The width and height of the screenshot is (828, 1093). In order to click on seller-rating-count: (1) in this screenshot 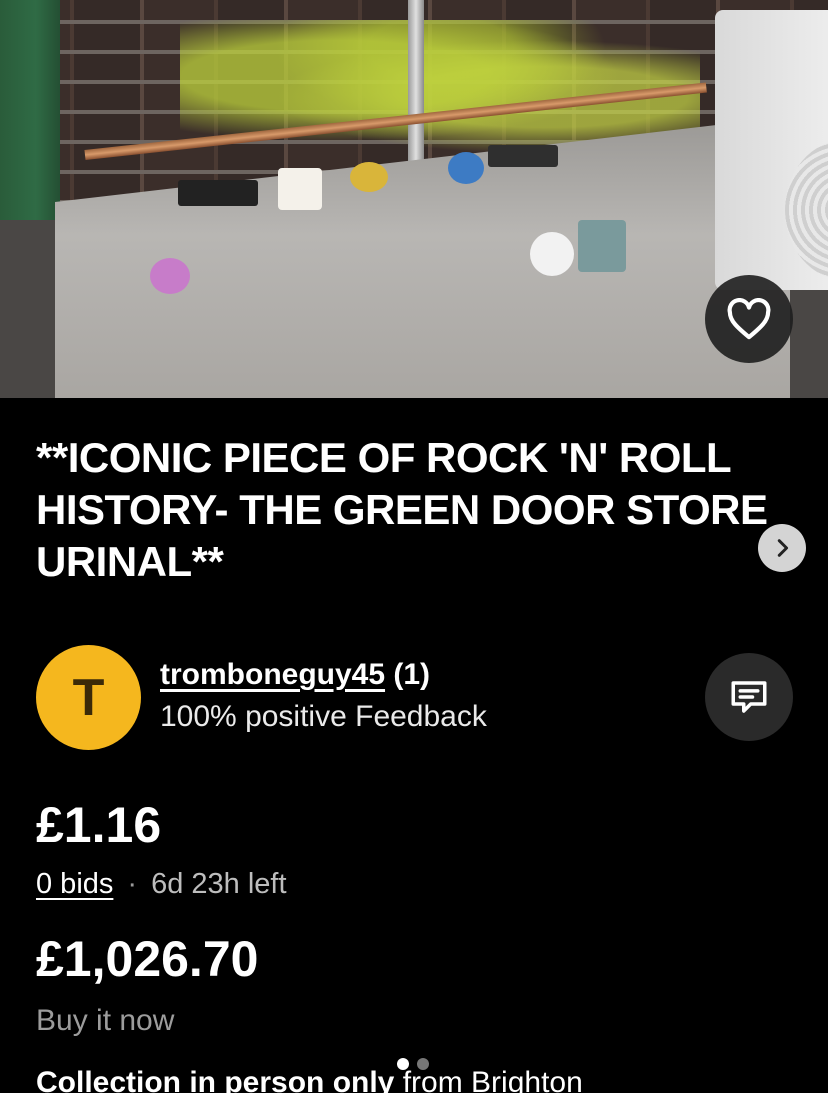, I will do `click(412, 674)`.